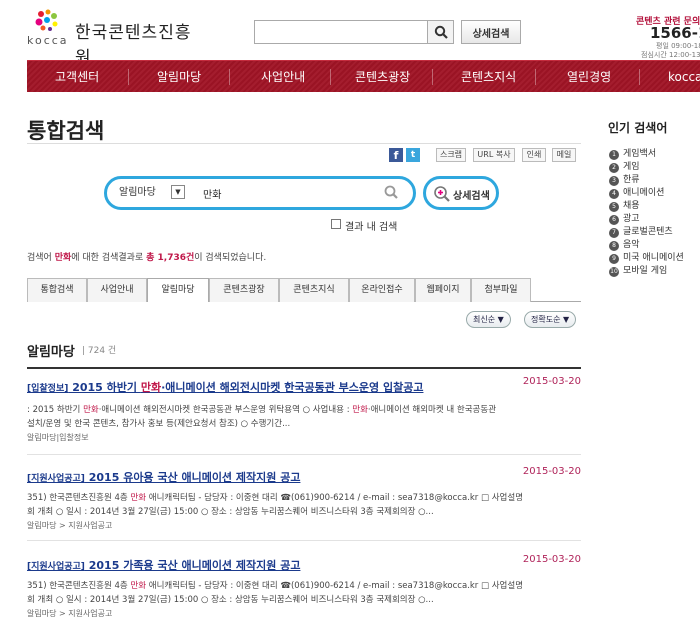  What do you see at coordinates (644, 193) in the screenshot?
I see `popular-keyword-label: 애니메이션` at bounding box center [644, 193].